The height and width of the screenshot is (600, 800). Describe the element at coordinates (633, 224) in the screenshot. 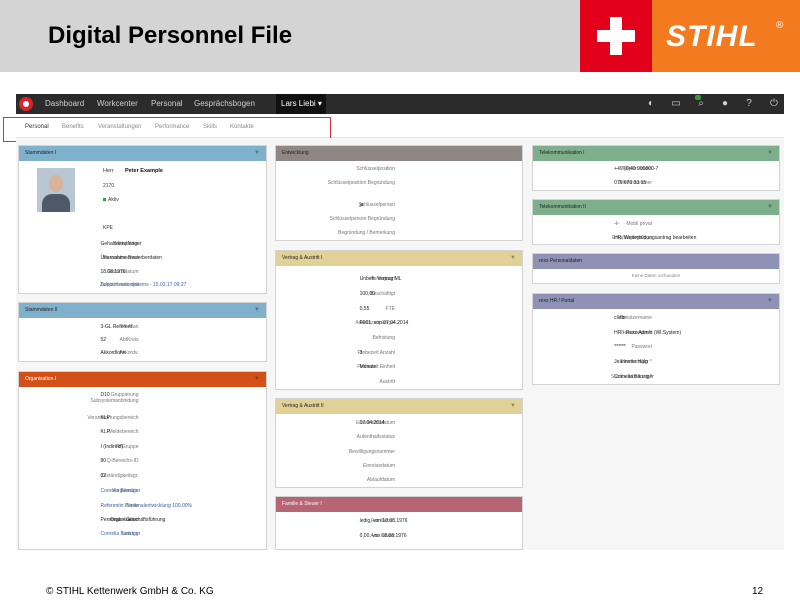

I see `row-mobil-privat: Mobil privat -/-` at that location.